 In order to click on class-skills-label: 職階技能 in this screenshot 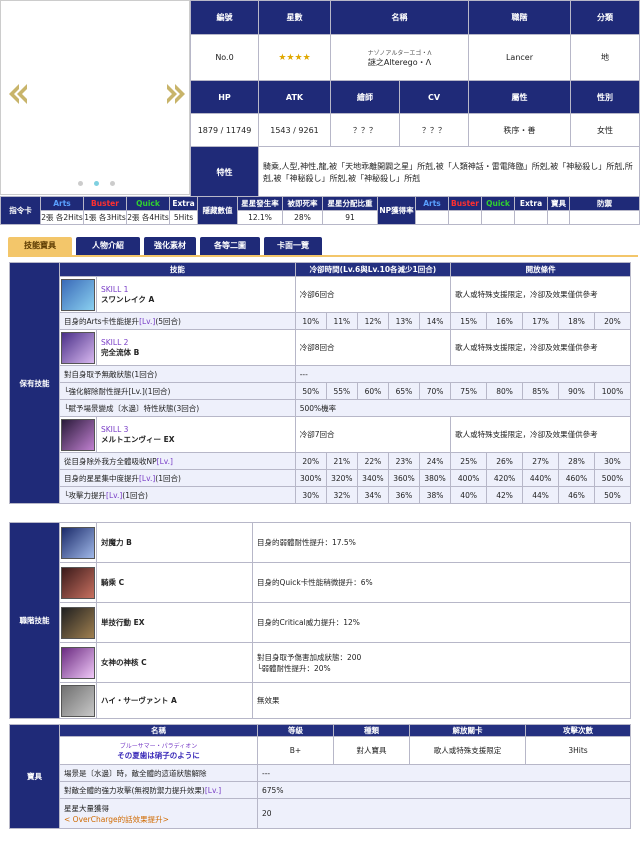, I will do `click(34, 620)`.